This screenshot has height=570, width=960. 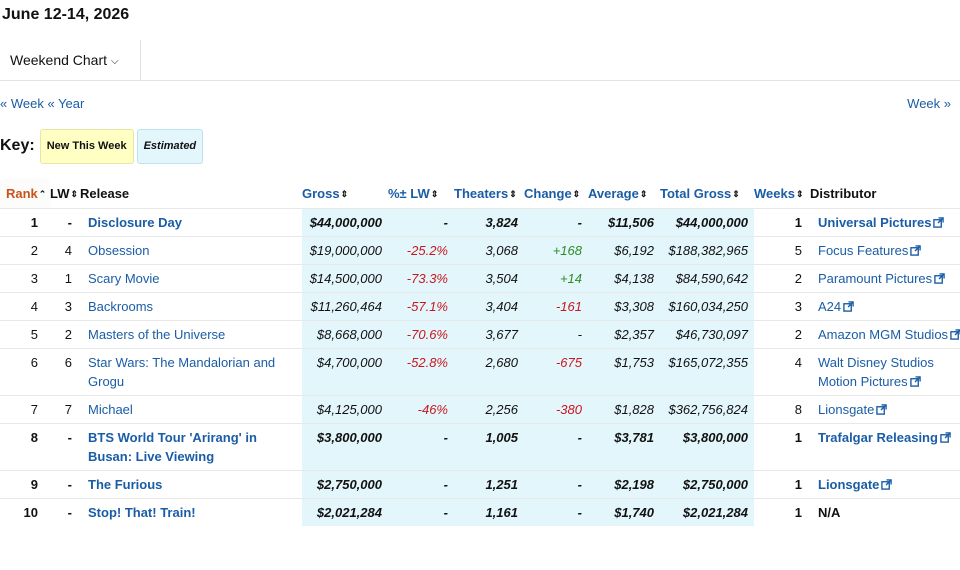 I want to click on theaters-cell: 1,005, so click(x=489, y=447).